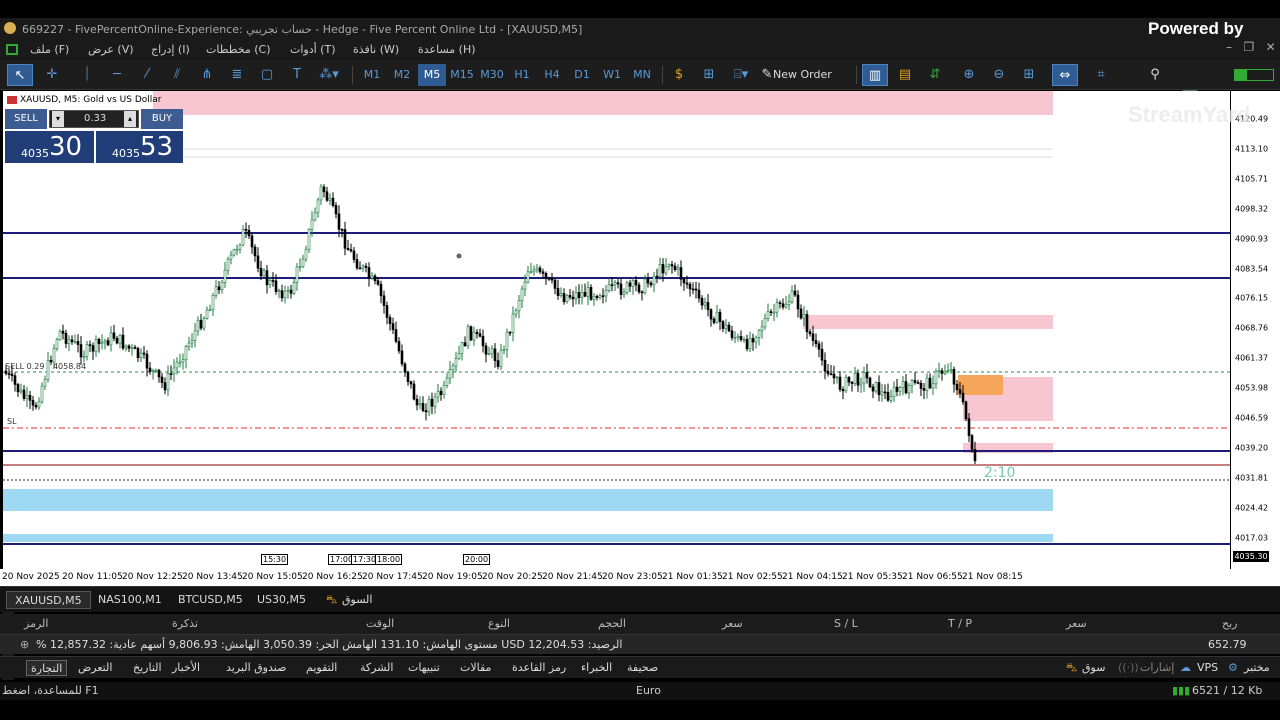 Image resolution: width=1280 pixels, height=720 pixels. I want to click on tf-h4: H4, so click(552, 75).